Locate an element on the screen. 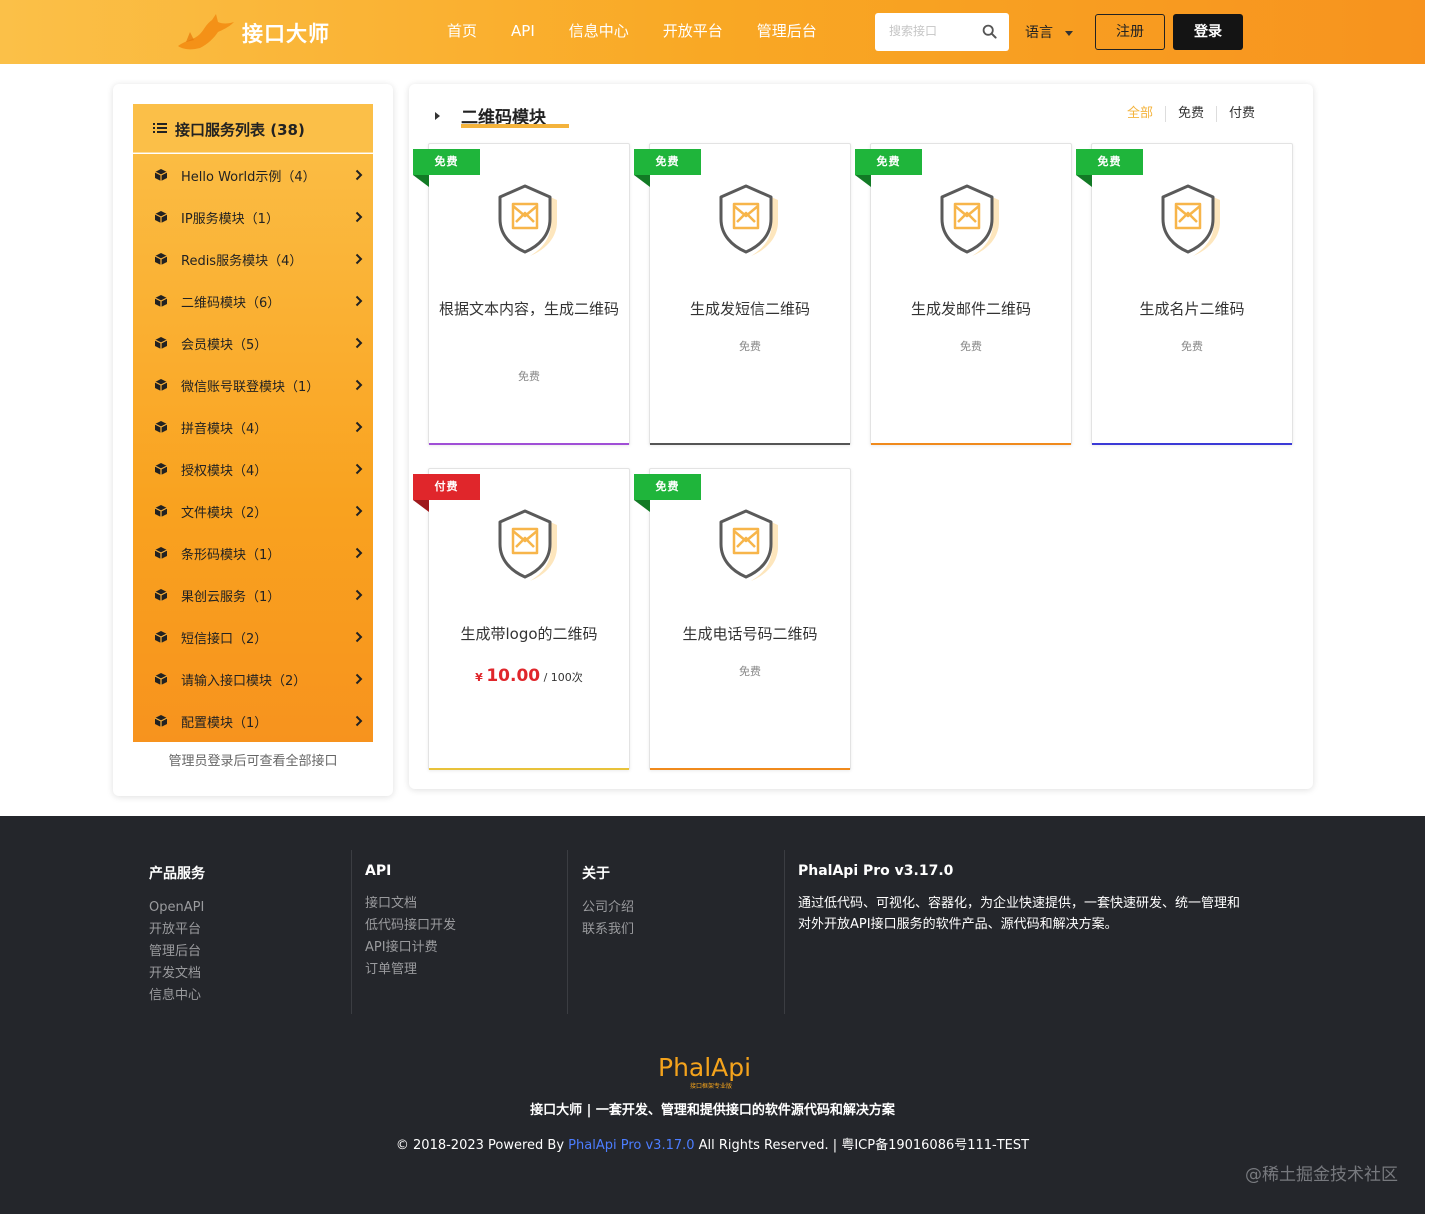 This screenshot has height=1214, width=1439. search-box is located at coordinates (942, 32).